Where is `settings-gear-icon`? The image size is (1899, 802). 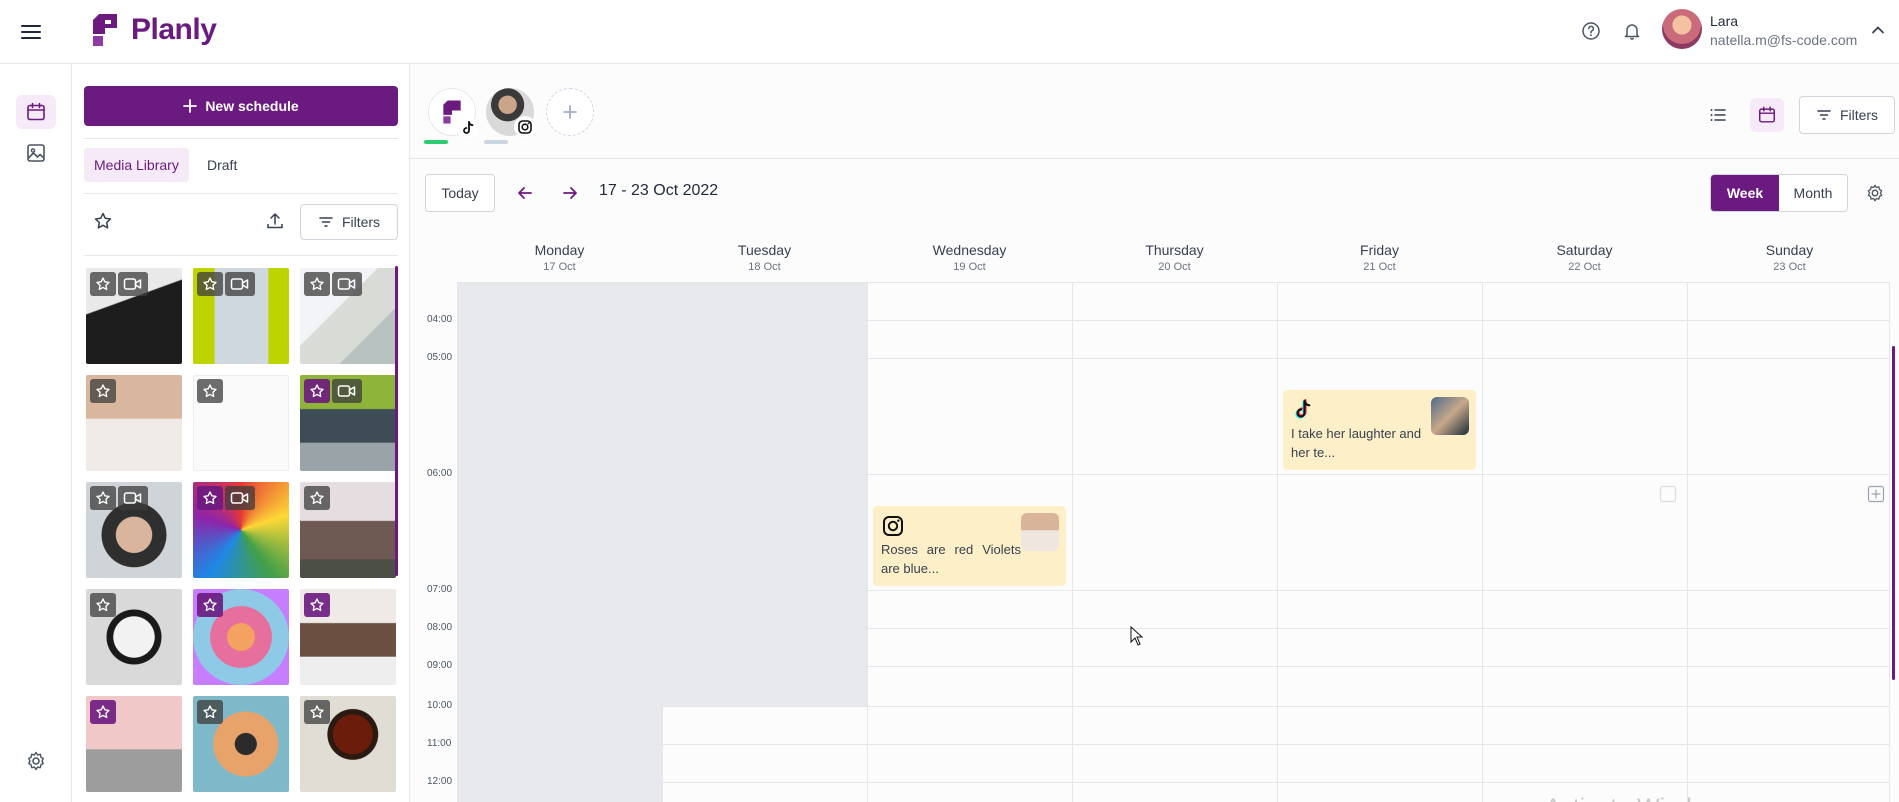 settings-gear-icon is located at coordinates (36, 761).